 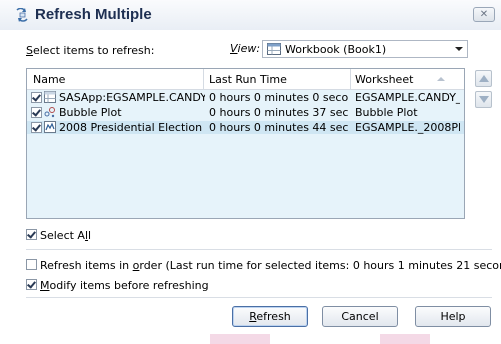 I want to click on table-header: Name Last Run Time Worksheet, so click(x=245, y=79).